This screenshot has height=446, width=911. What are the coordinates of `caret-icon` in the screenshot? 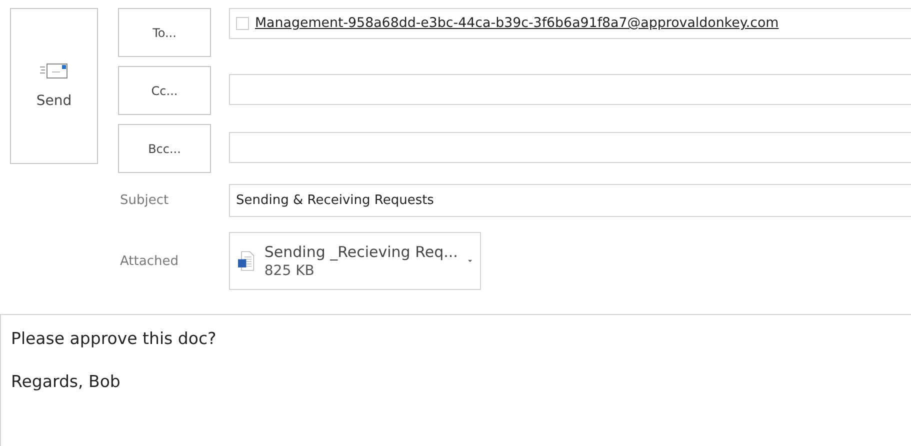 It's located at (470, 261).